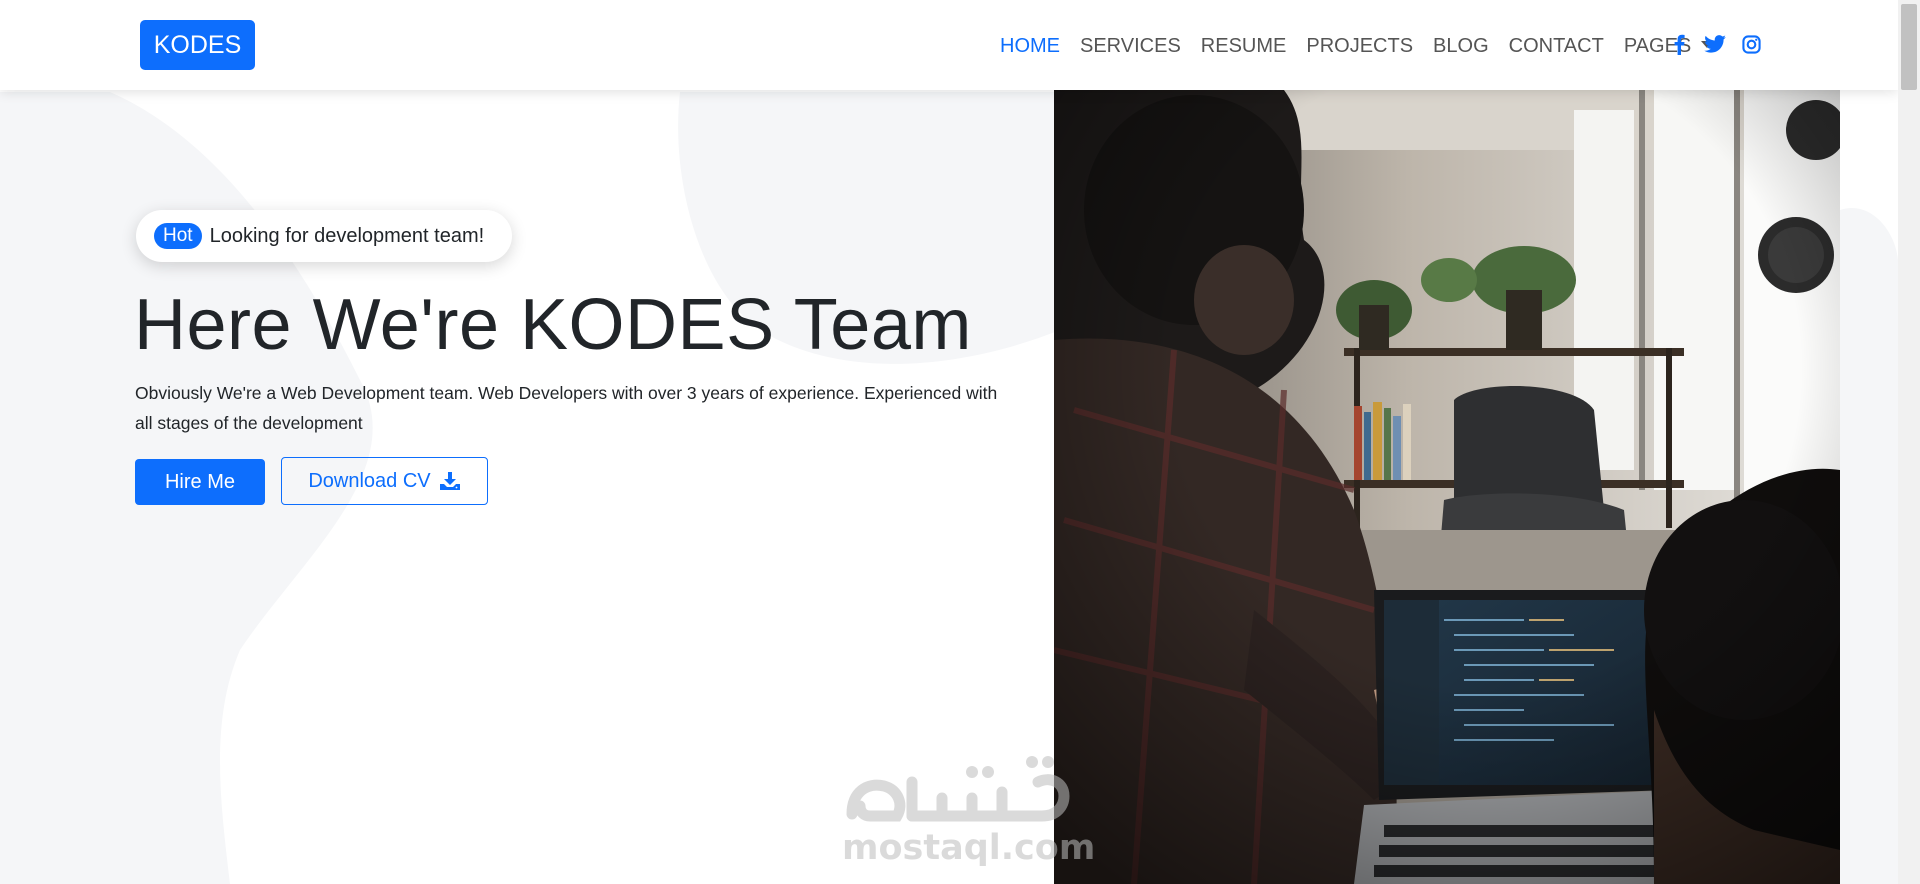  I want to click on twitter-icon, so click(1715, 44).